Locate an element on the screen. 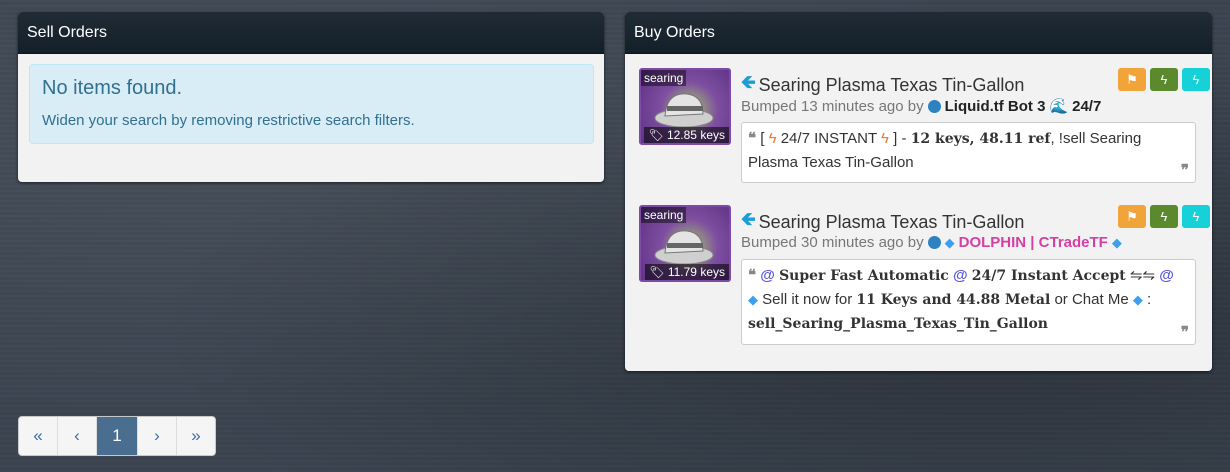  price-value: 12.85 keys is located at coordinates (695, 135).